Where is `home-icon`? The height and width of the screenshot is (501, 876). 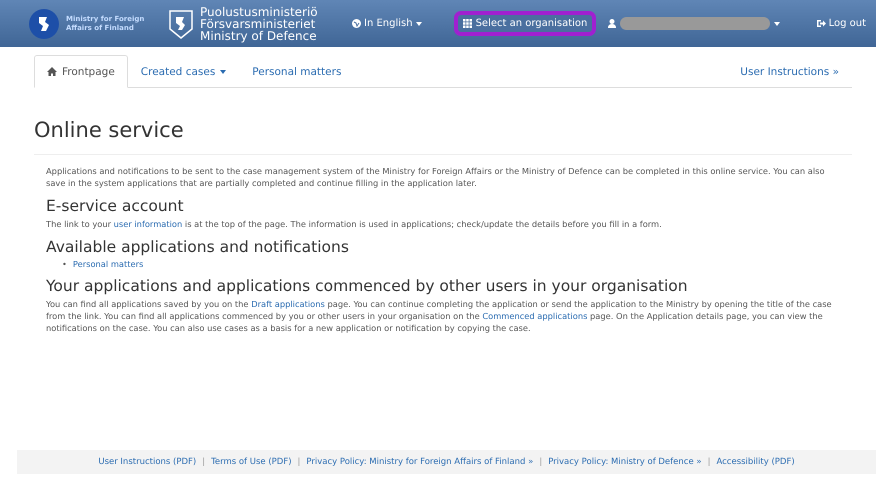
home-icon is located at coordinates (52, 71).